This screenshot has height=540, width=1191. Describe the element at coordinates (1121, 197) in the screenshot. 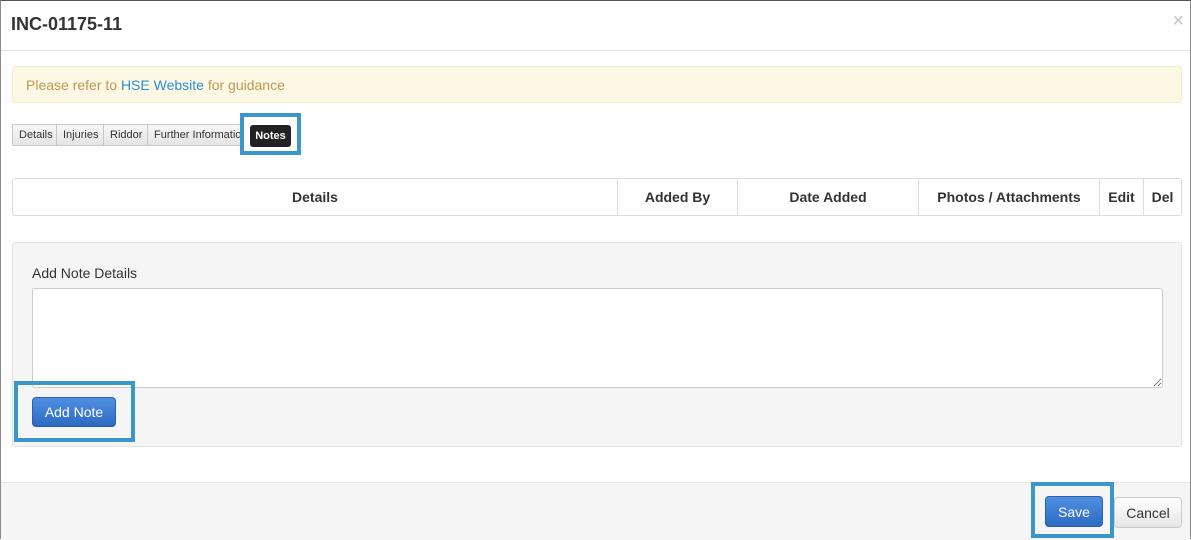

I see `column-header-edit: Edit` at that location.